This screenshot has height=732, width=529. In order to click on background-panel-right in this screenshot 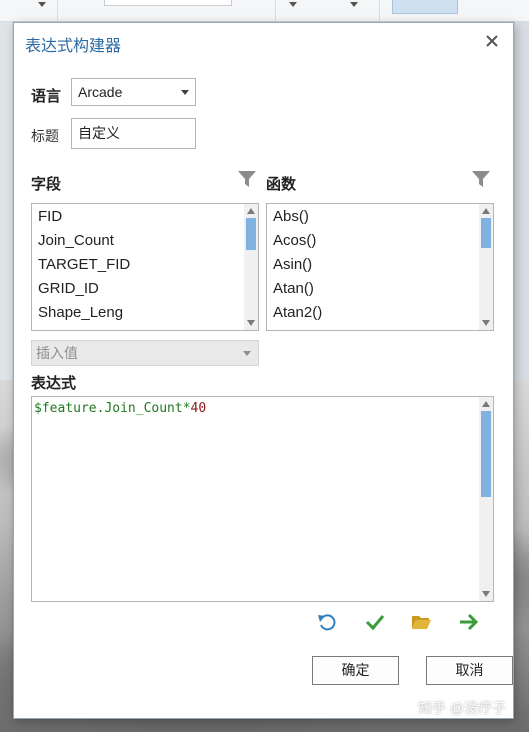, I will do `click(521, 202)`.